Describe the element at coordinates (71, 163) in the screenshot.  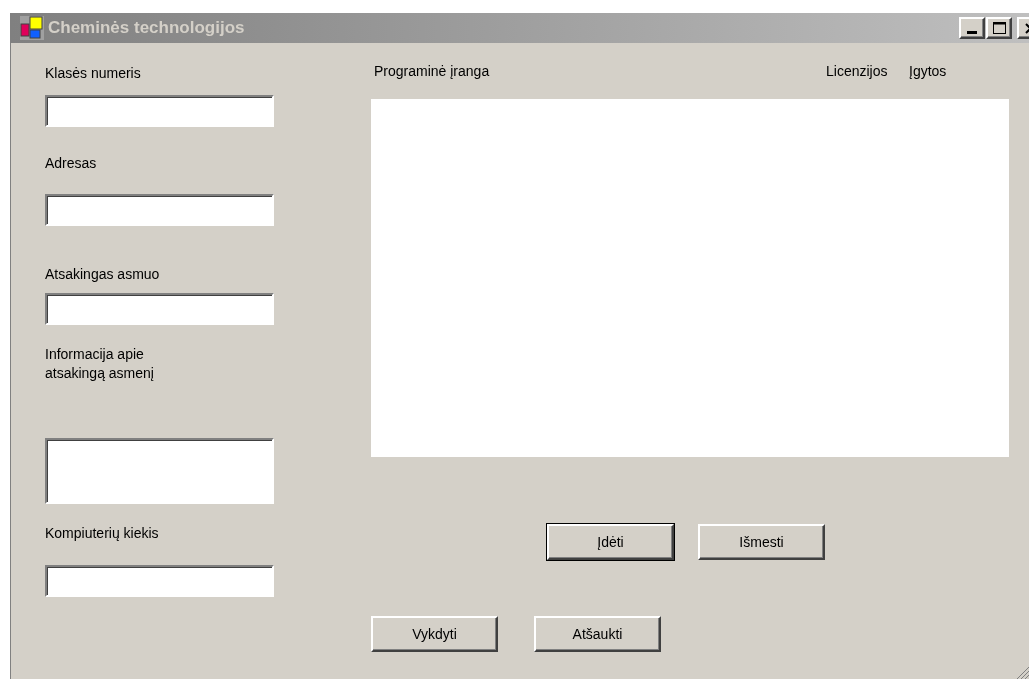
I see `field-label: Adresas` at that location.